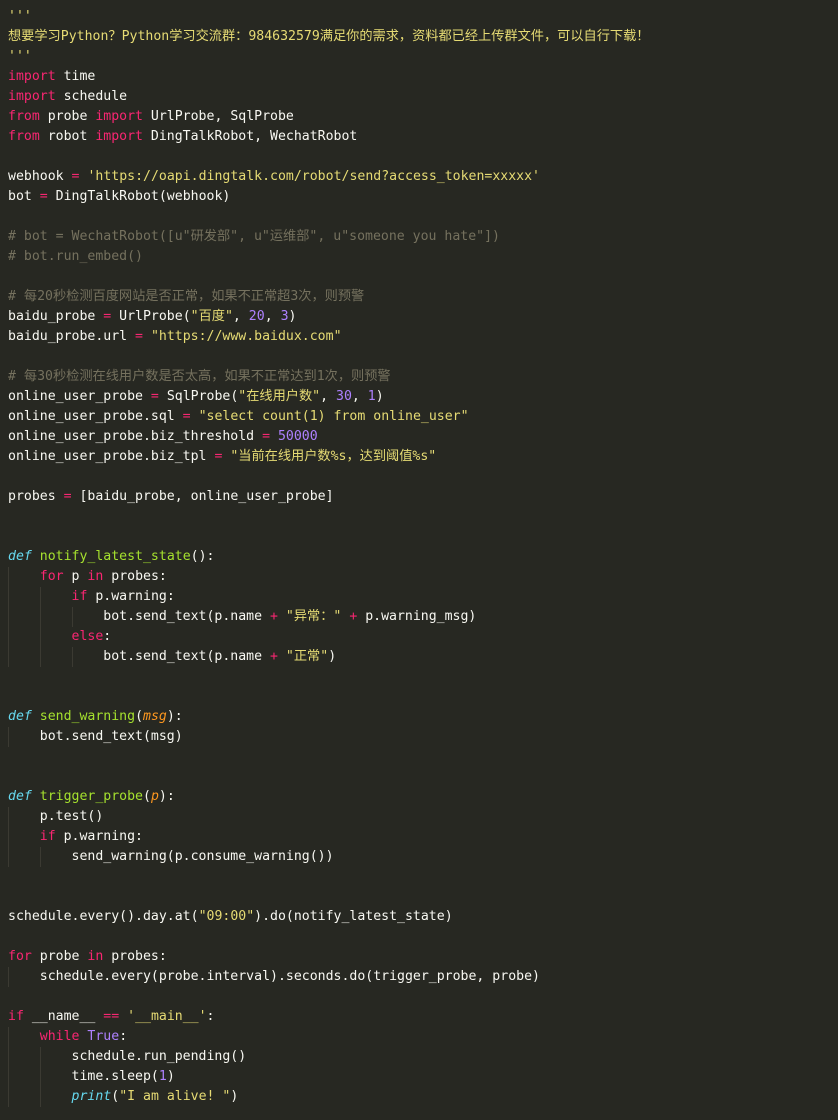 This screenshot has height=1120, width=838. I want to click on code-line: baidu_probe = UrlProbe("百度", 20, 3), so click(152, 317).